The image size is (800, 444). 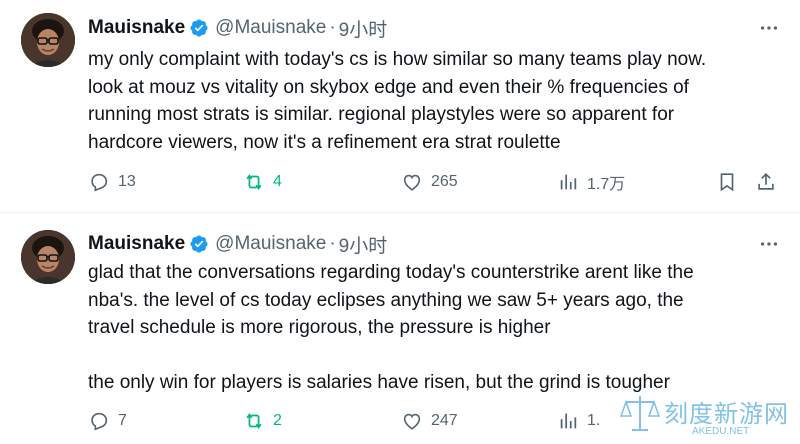 What do you see at coordinates (726, 414) in the screenshot?
I see `watermark-text: 刻度新游网` at bounding box center [726, 414].